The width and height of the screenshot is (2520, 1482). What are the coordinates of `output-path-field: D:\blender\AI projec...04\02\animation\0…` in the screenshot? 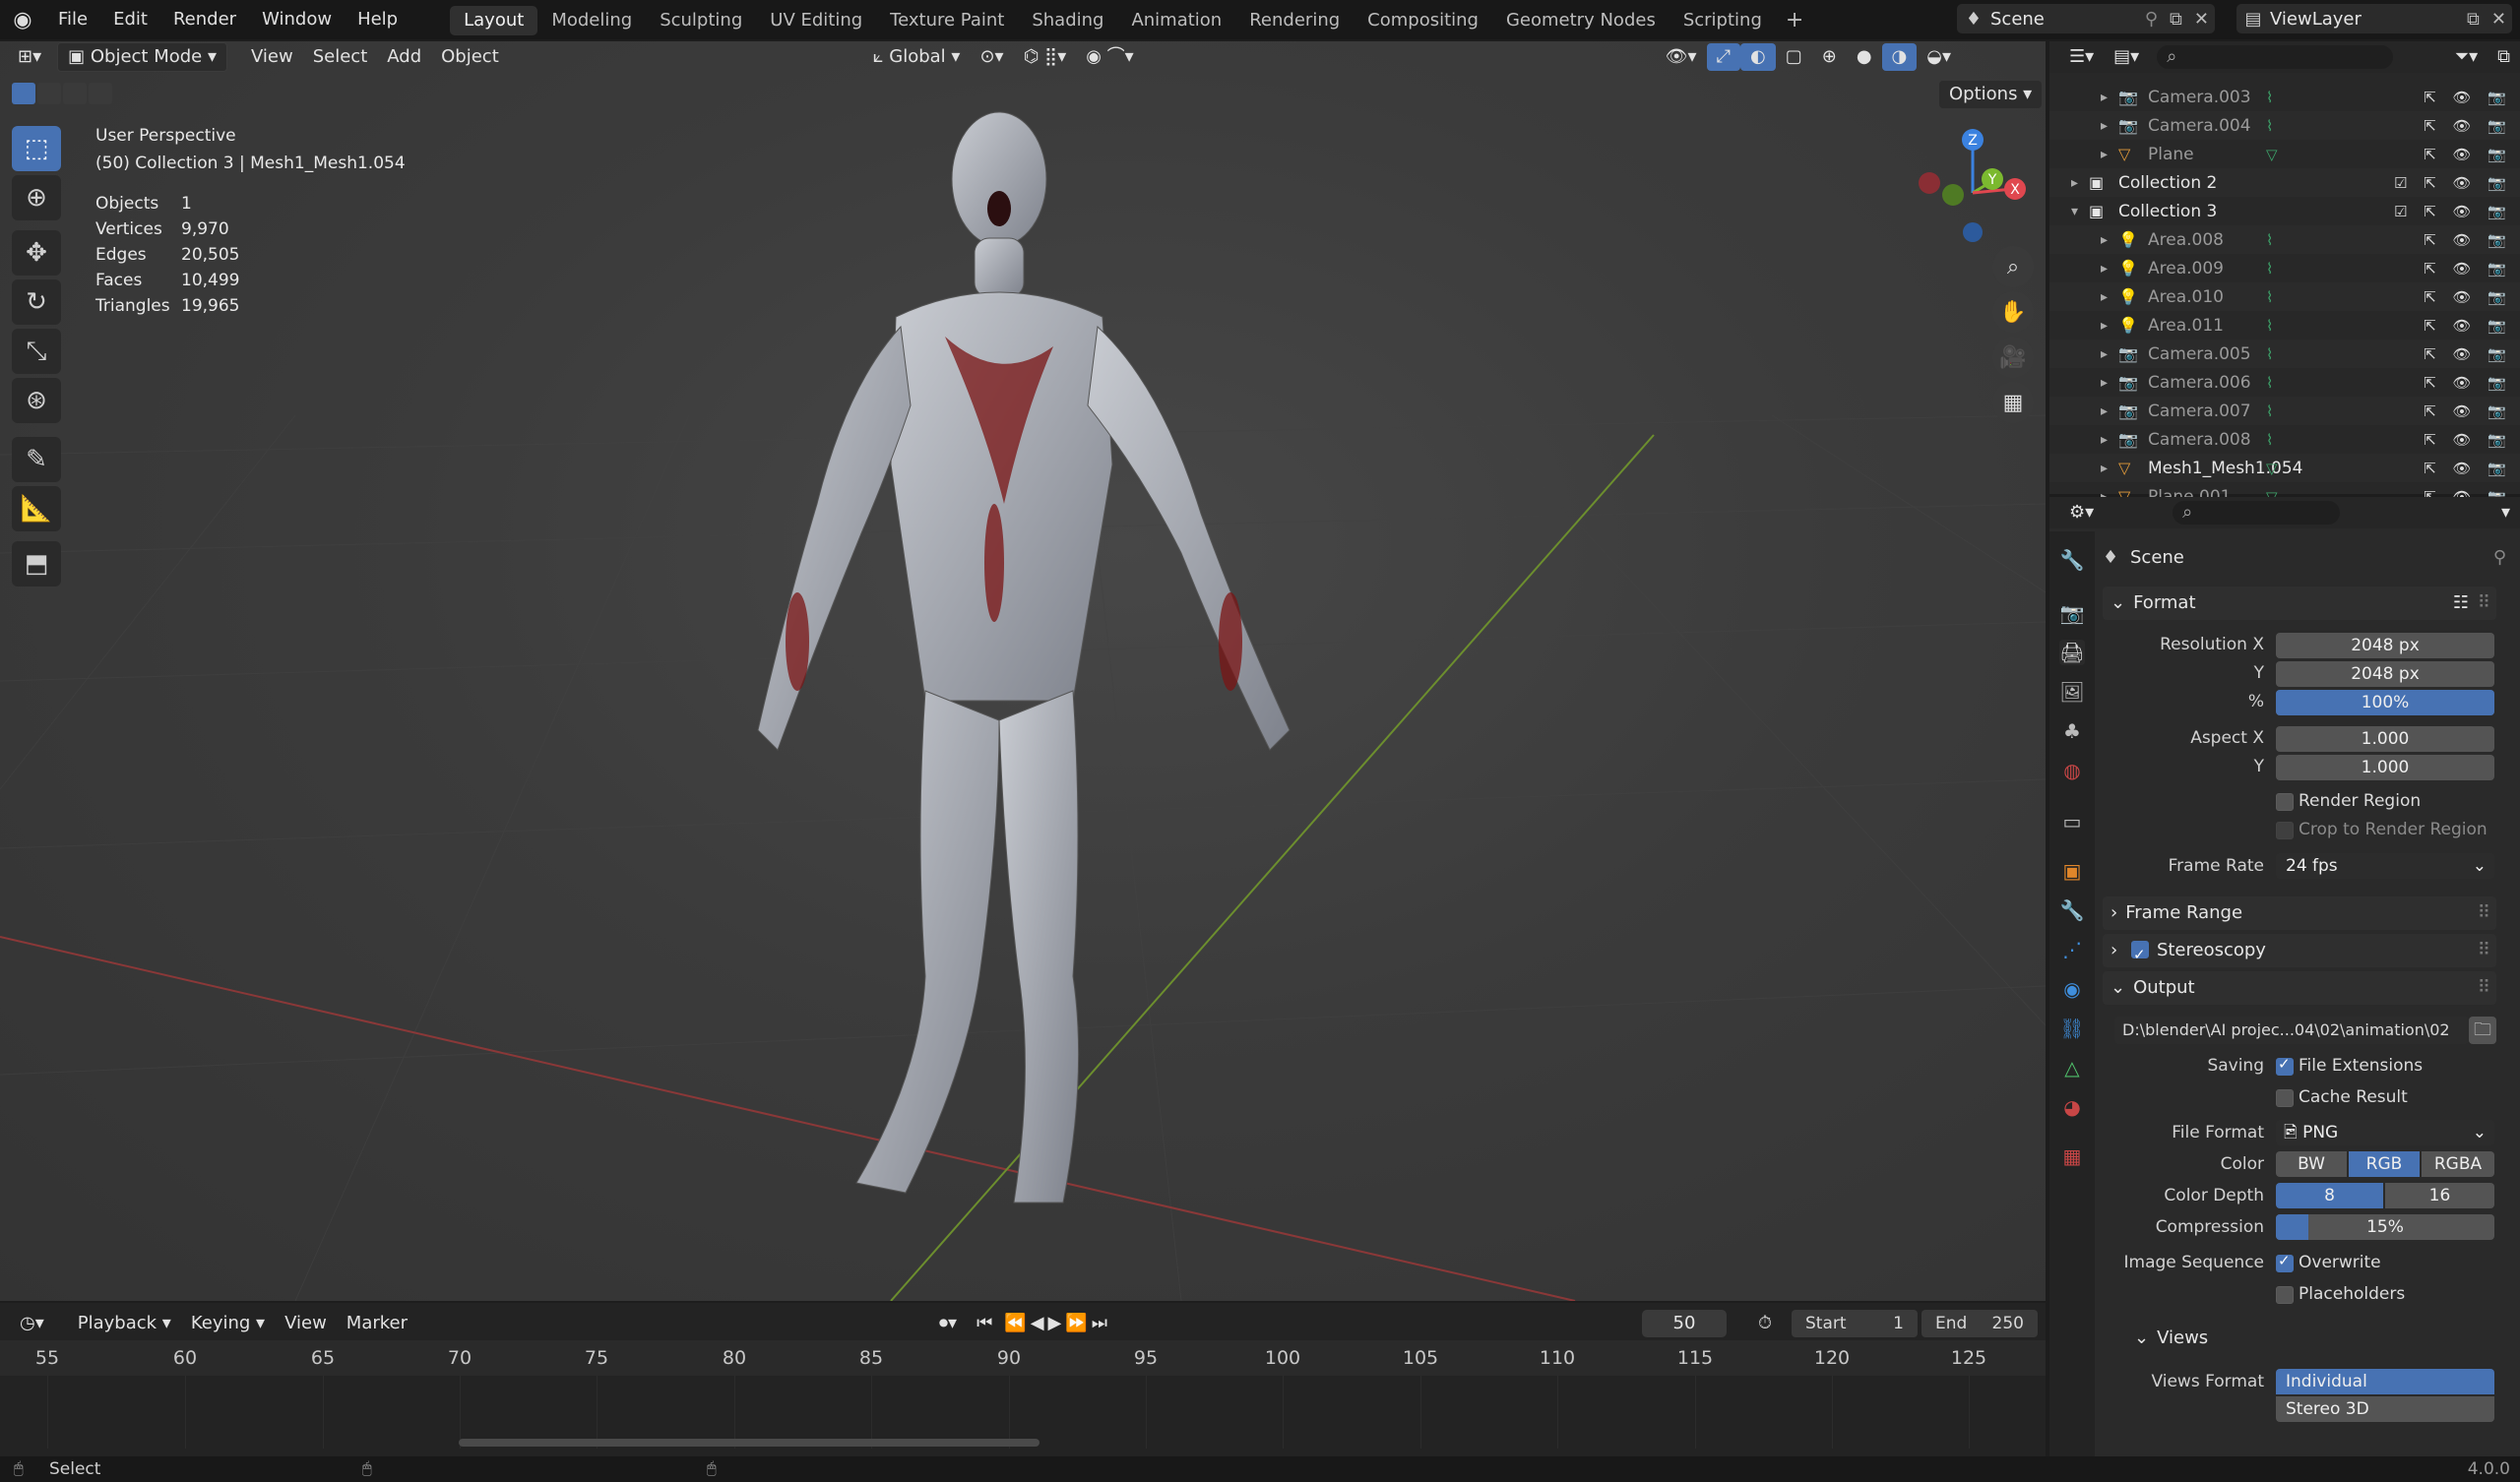 It's located at (2291, 1030).